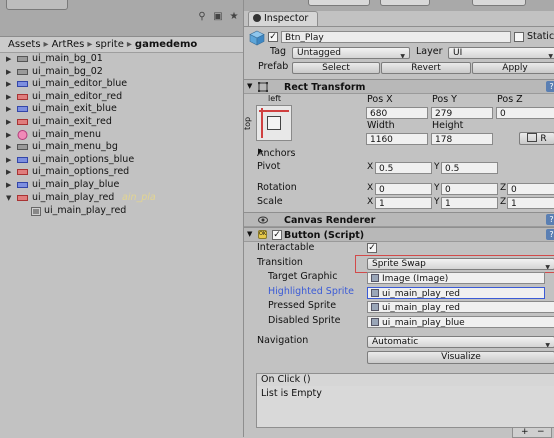  What do you see at coordinates (336, 68) in the screenshot?
I see `prefab-select-button: Select` at bounding box center [336, 68].